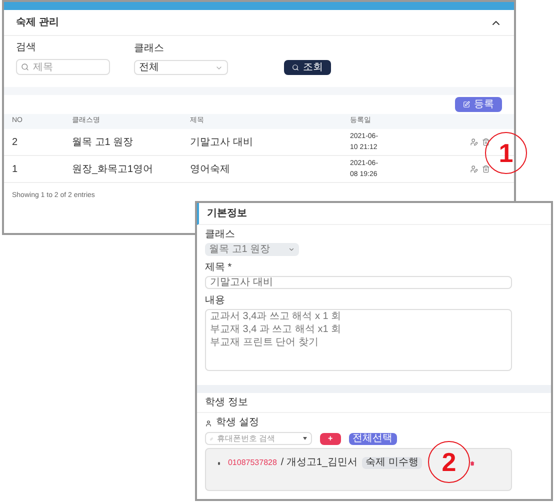  What do you see at coordinates (372, 438) in the screenshot?
I see `select-all-button: 전체선택` at bounding box center [372, 438].